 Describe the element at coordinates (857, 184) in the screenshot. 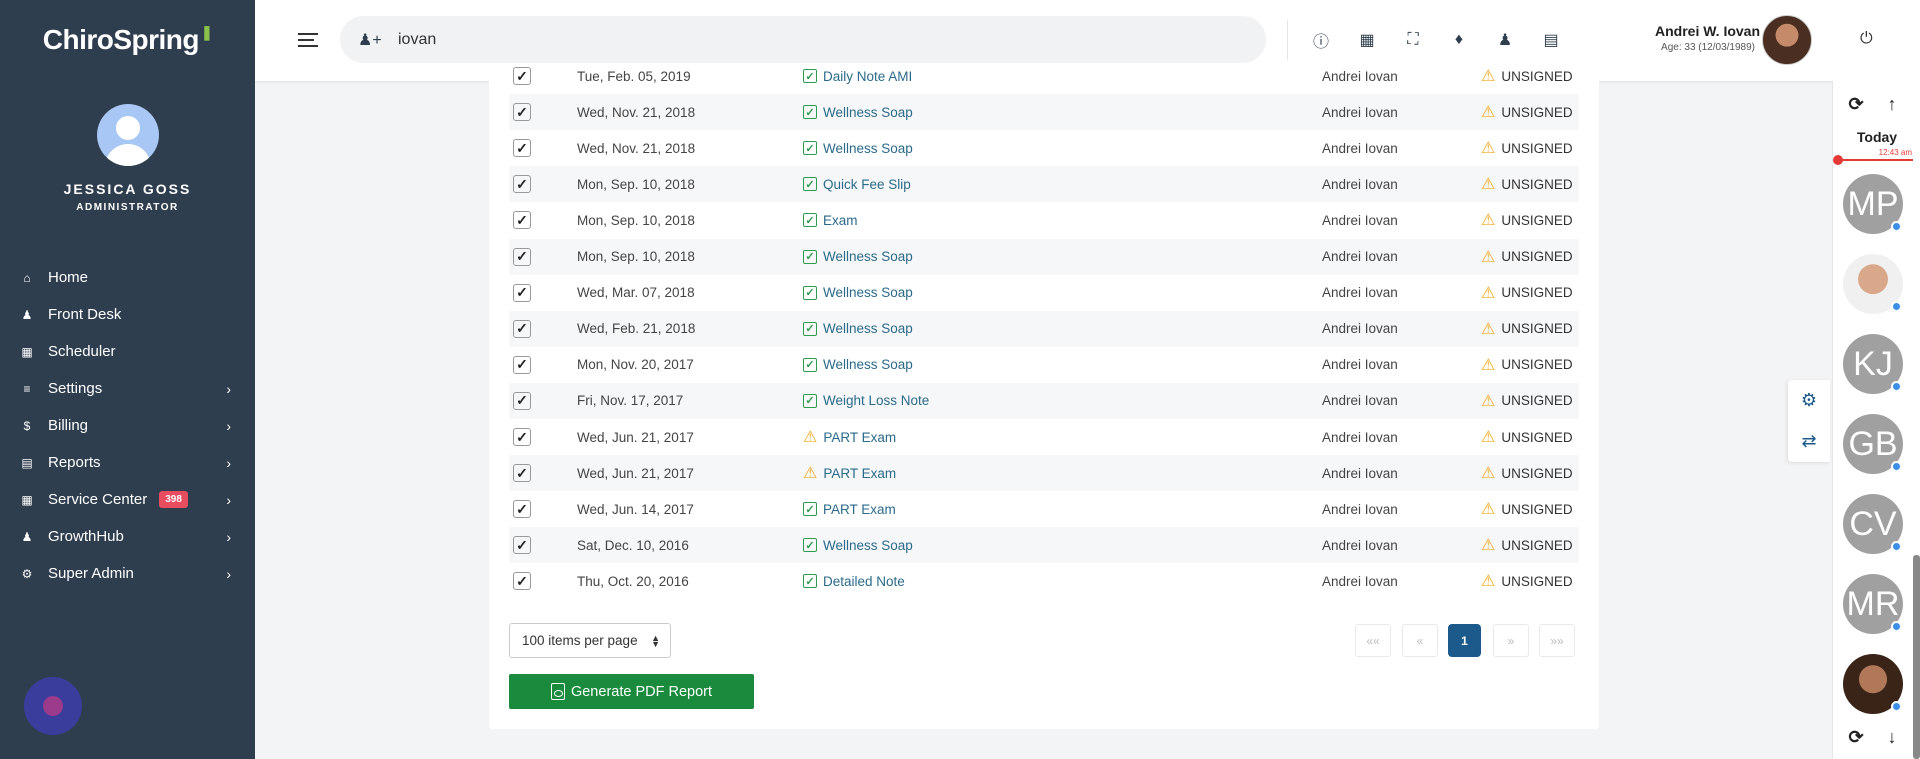

I see `row-document-link: ✓ Quick Fee Slip` at that location.